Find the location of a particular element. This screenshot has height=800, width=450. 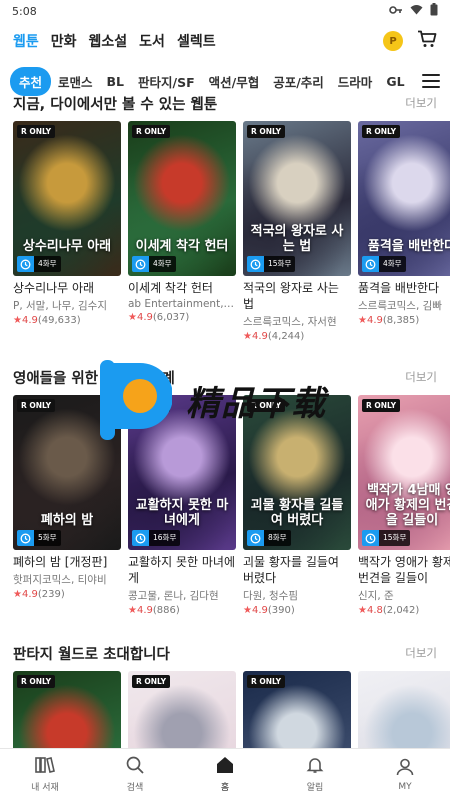

comic-title: 적국의 왕자로 사는 법 is located at coordinates (297, 296).